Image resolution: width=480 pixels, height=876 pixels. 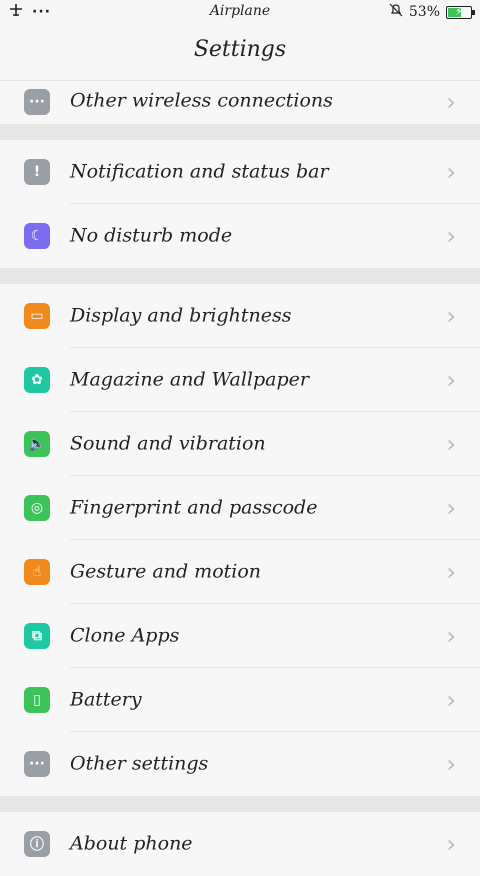 I want to click on speaker-icon: 🔈, so click(x=37, y=444).